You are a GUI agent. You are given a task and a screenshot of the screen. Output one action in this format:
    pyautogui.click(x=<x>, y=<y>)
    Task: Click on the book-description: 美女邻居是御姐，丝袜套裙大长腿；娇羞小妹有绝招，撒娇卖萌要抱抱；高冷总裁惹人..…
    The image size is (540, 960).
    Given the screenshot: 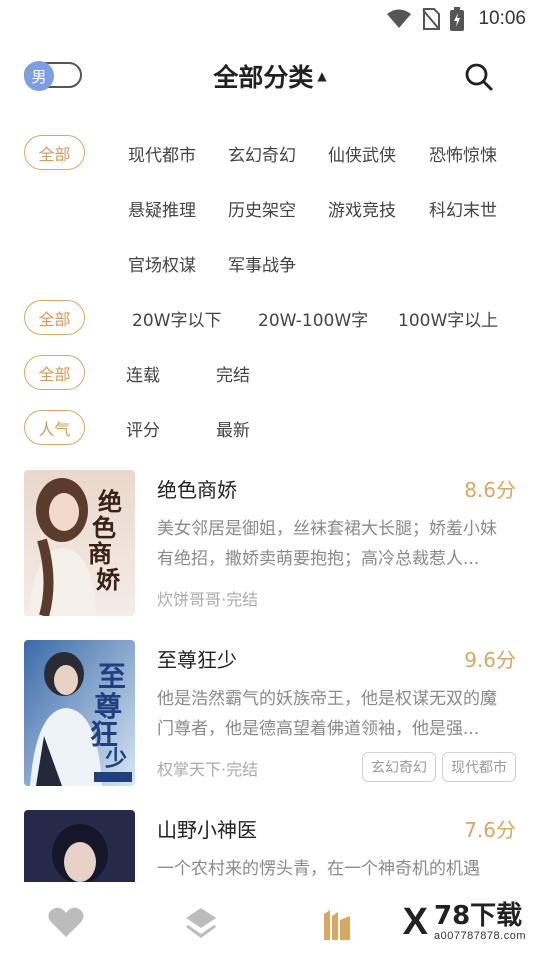 What is the action you would take?
    pyautogui.click(x=327, y=544)
    